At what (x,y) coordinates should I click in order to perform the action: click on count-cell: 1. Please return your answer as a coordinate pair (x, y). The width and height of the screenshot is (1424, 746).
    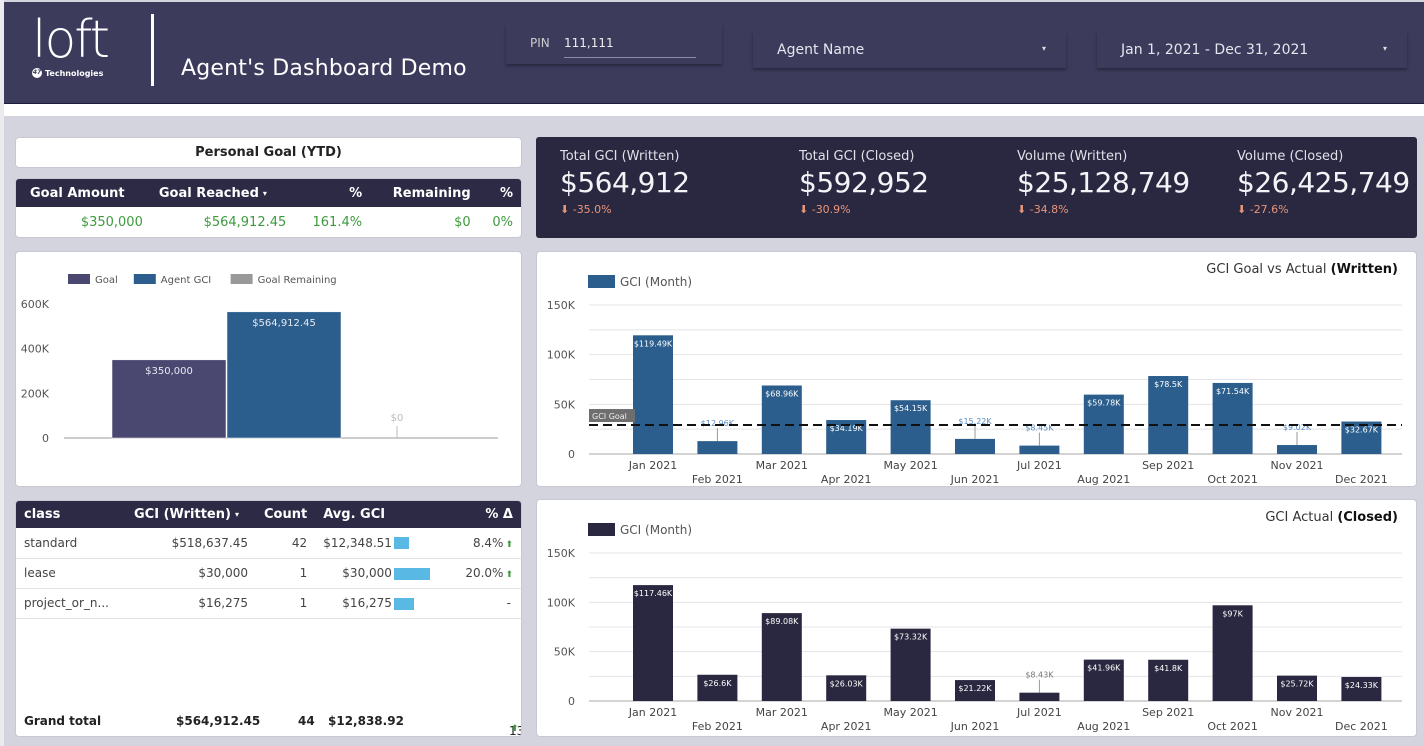
    Looking at the image, I should click on (286, 573).